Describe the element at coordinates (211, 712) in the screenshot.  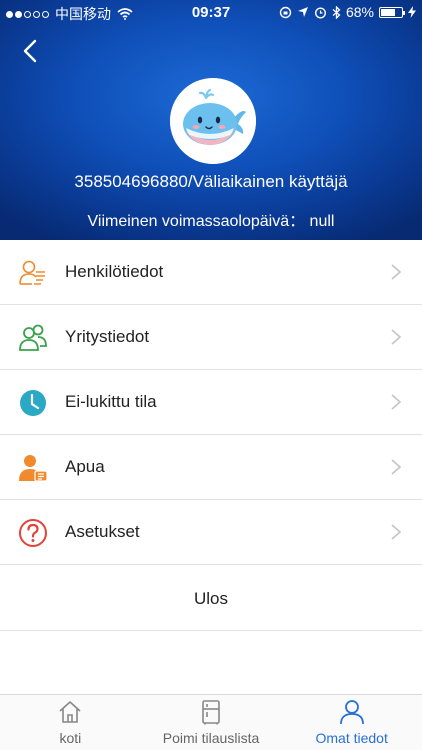
I see `fridge-icon` at that location.